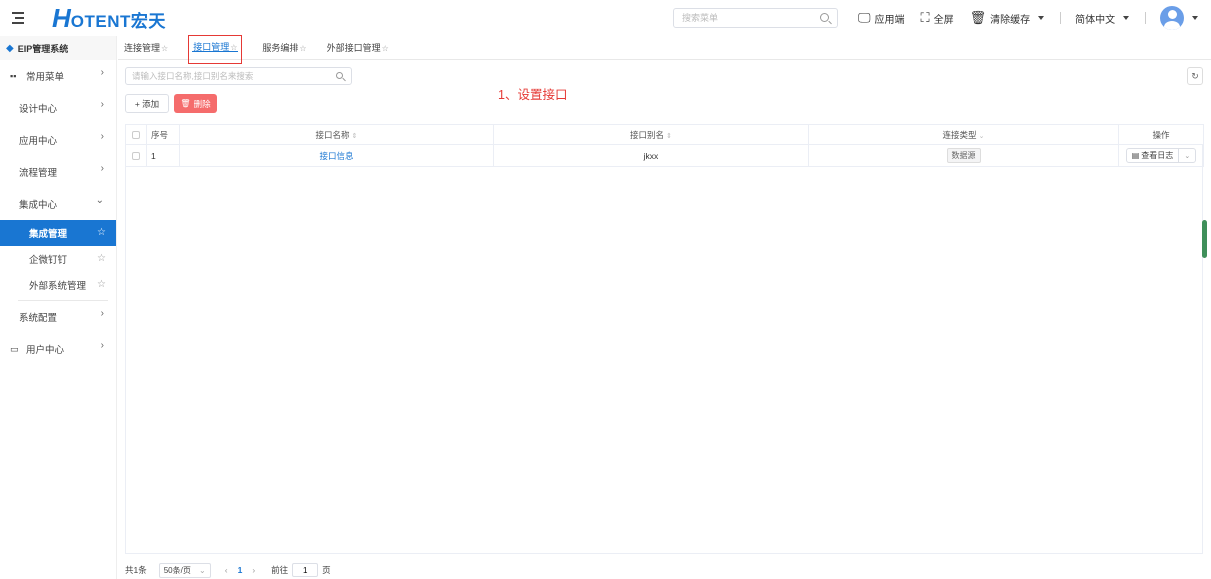 This screenshot has width=1211, height=579. Describe the element at coordinates (253, 570) in the screenshot. I see `next-page-button: ›` at that location.